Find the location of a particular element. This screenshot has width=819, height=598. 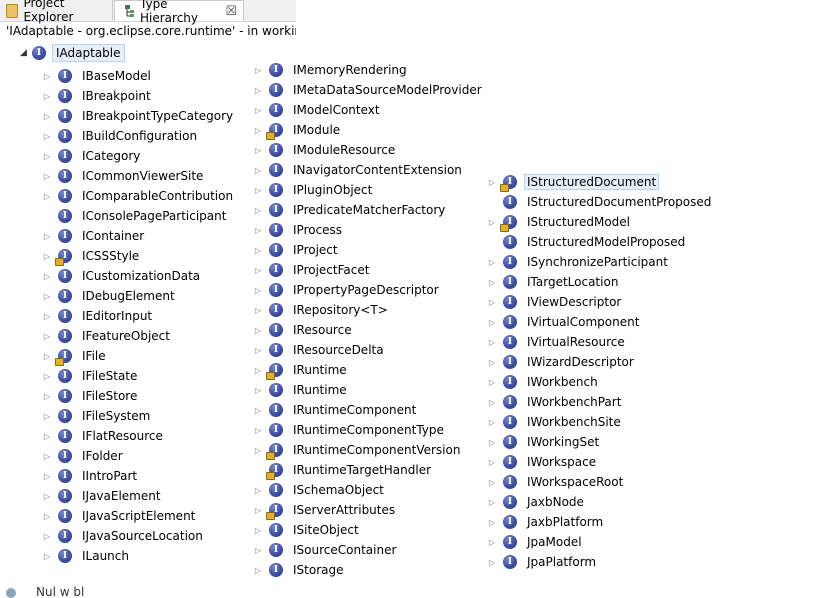

tree-item: ▷ I IRuntime is located at coordinates (299, 390).